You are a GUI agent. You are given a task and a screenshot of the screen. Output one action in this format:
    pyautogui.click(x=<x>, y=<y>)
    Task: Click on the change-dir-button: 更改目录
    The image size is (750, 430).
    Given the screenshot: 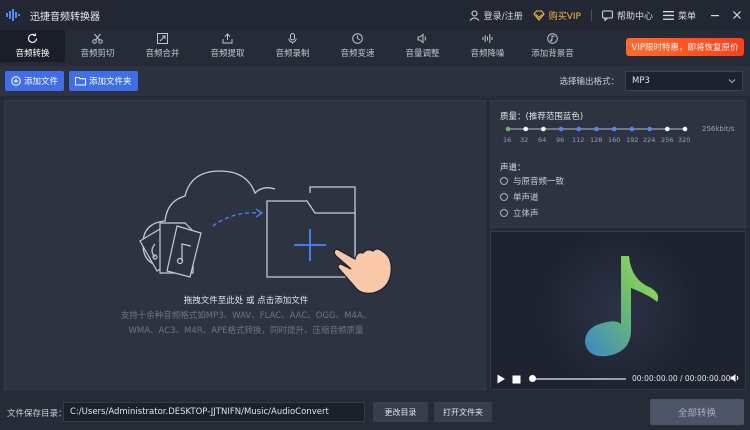 What is the action you would take?
    pyautogui.click(x=400, y=412)
    